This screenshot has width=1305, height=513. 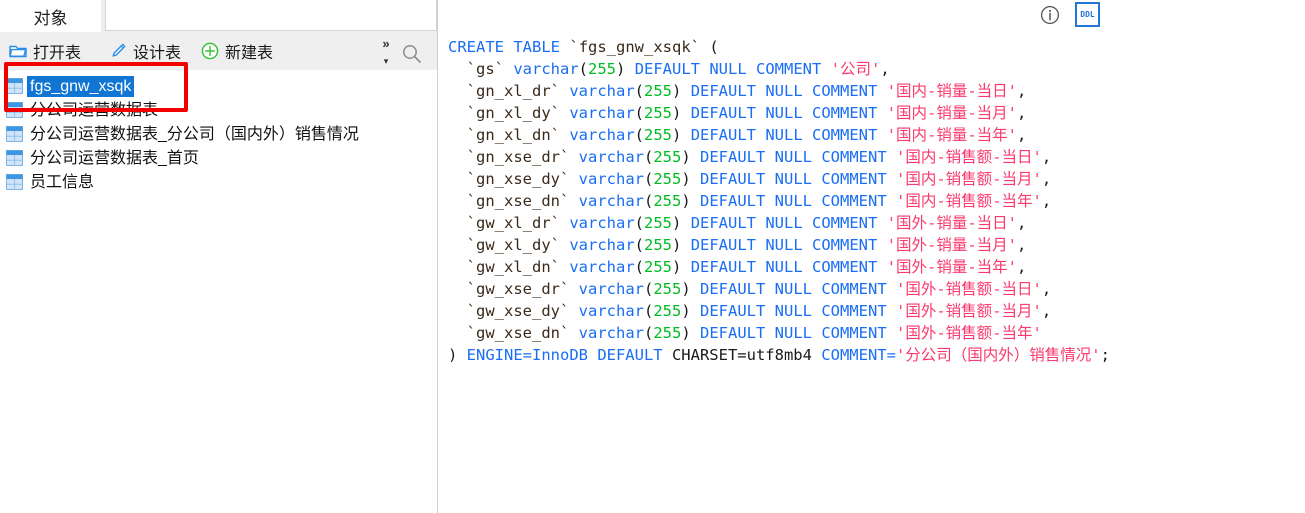 What do you see at coordinates (952, 267) in the screenshot?
I see `column-comment: '国外-销量-当年'` at bounding box center [952, 267].